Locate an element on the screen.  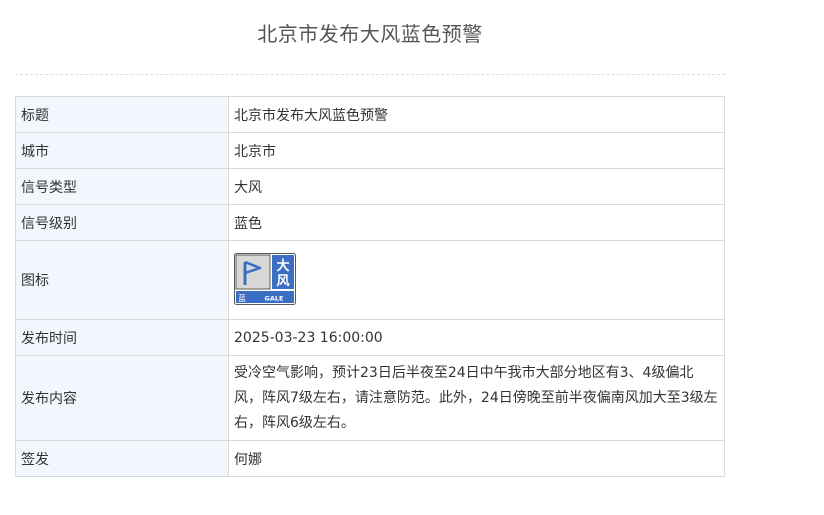
page-title: 北京市发布大风蓝色预警 is located at coordinates (370, 34).